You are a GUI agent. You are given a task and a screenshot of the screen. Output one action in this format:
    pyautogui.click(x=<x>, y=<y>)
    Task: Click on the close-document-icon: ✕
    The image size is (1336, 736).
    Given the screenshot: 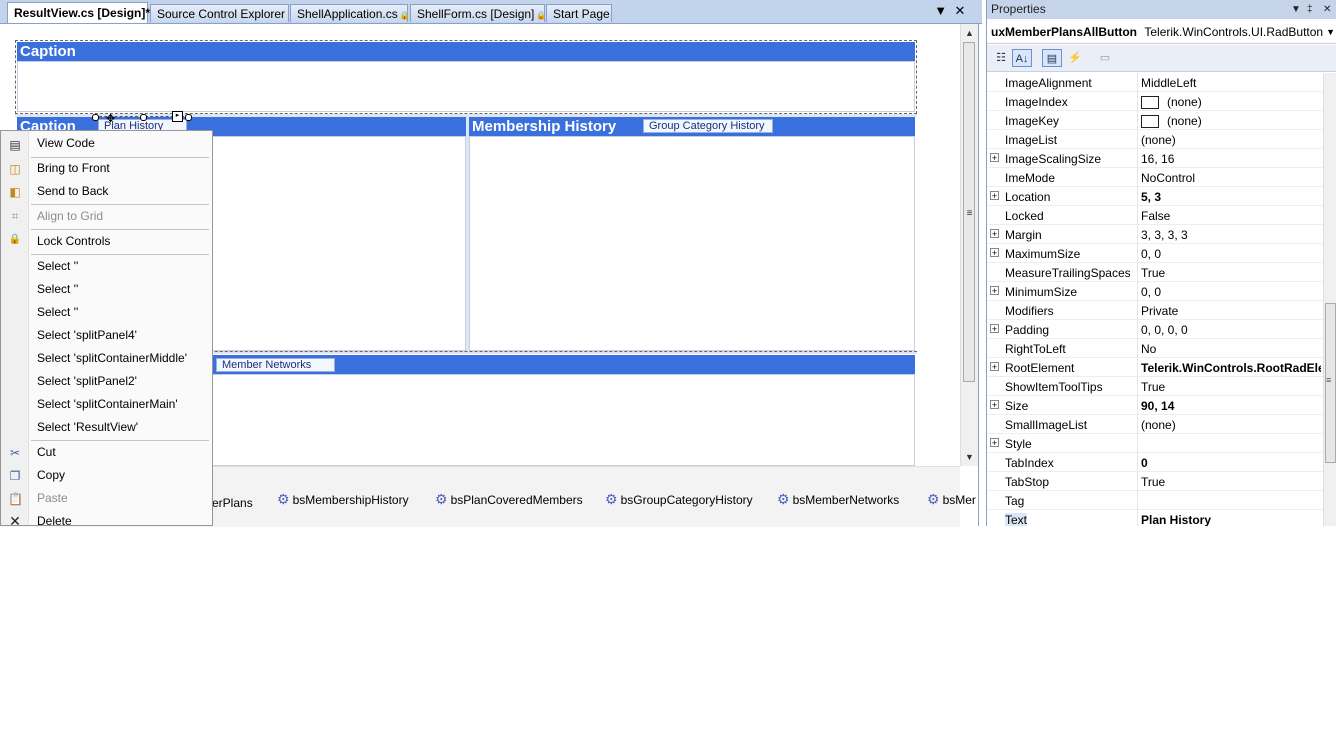 What is the action you would take?
    pyautogui.click(x=960, y=11)
    